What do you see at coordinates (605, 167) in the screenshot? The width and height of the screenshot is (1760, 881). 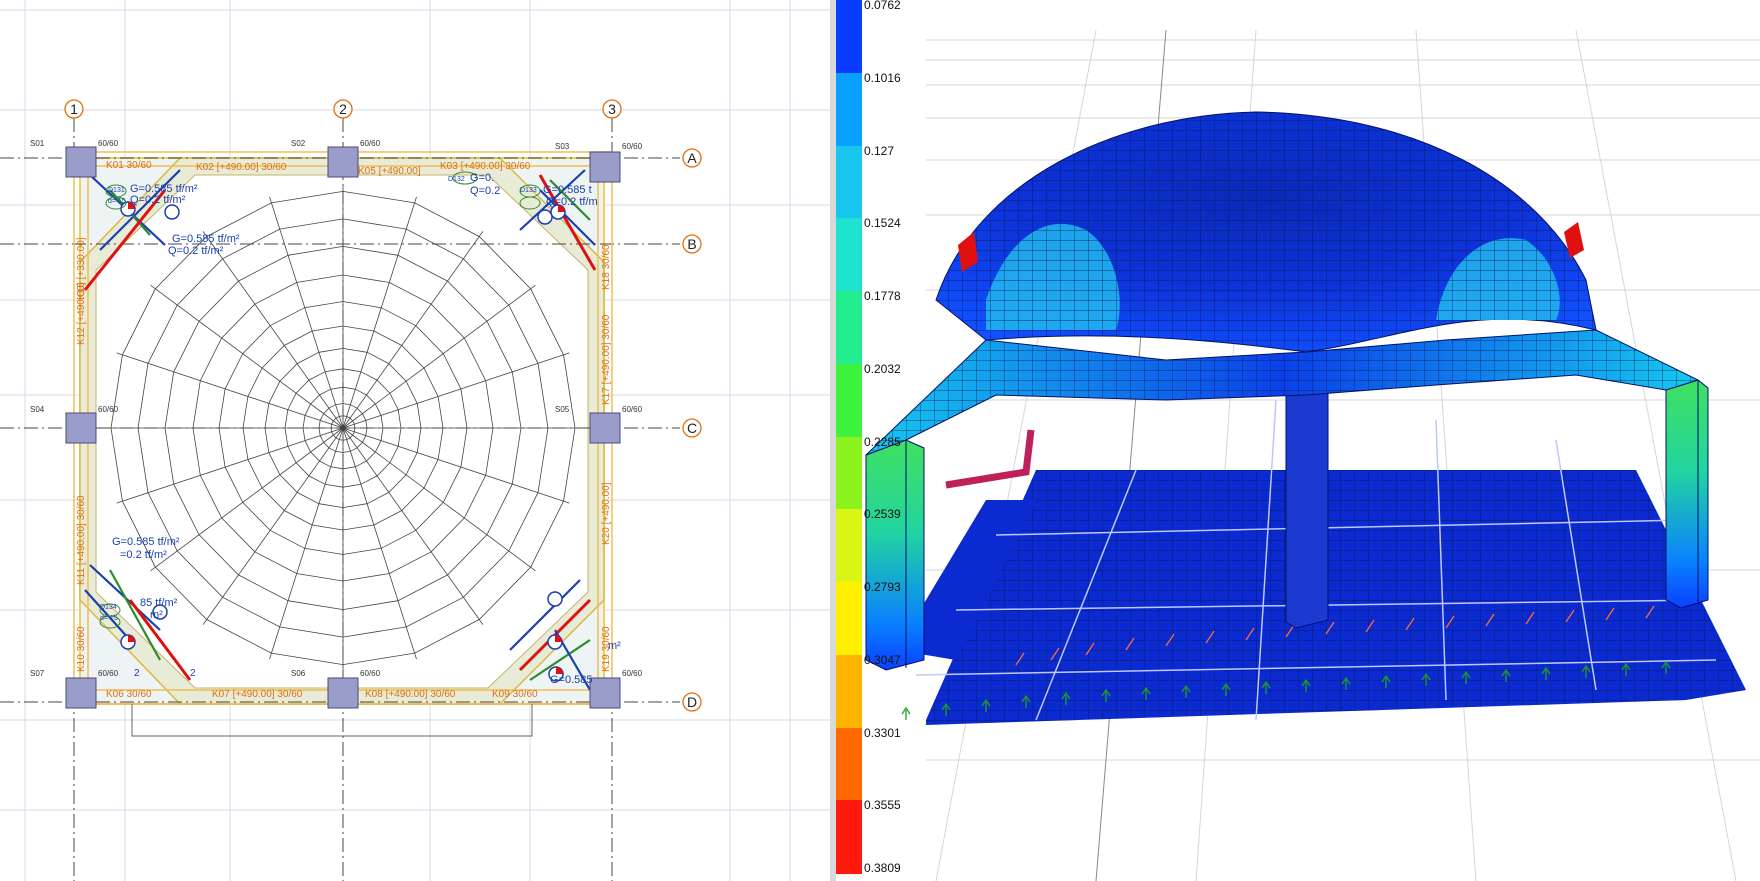 I see `column-s03` at bounding box center [605, 167].